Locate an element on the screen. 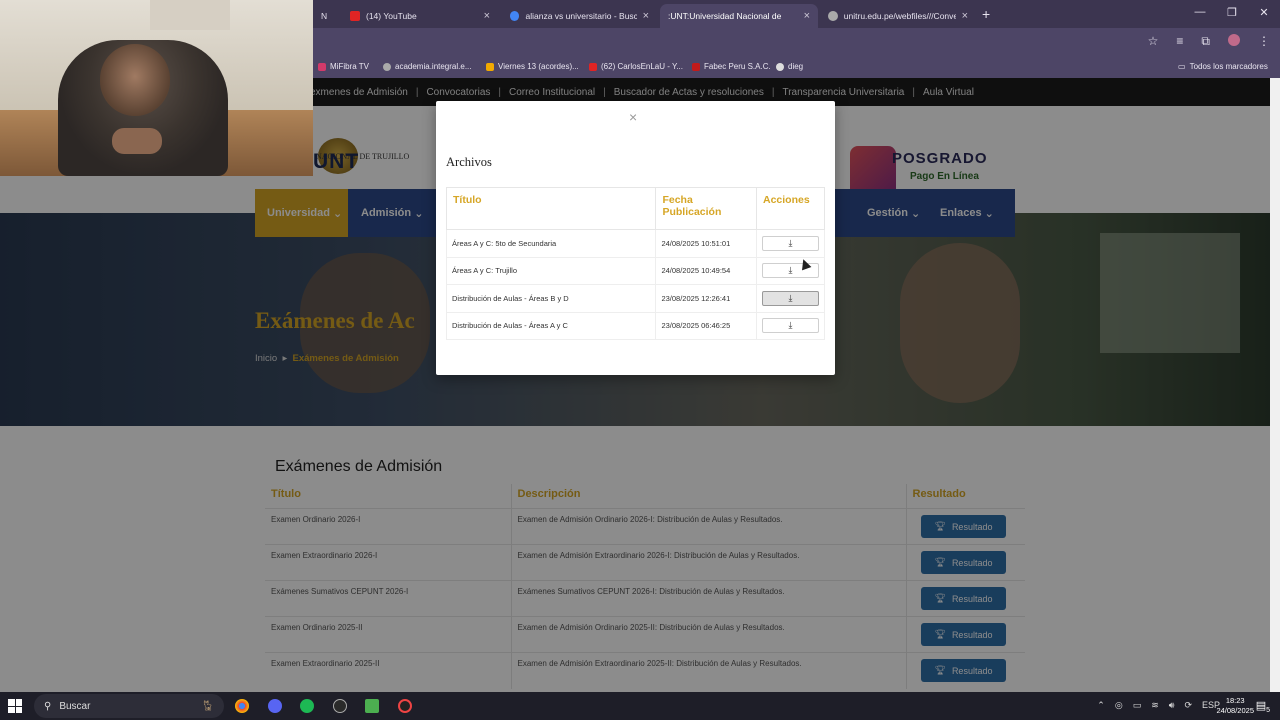  logo-text: UNT is located at coordinates (336, 162).